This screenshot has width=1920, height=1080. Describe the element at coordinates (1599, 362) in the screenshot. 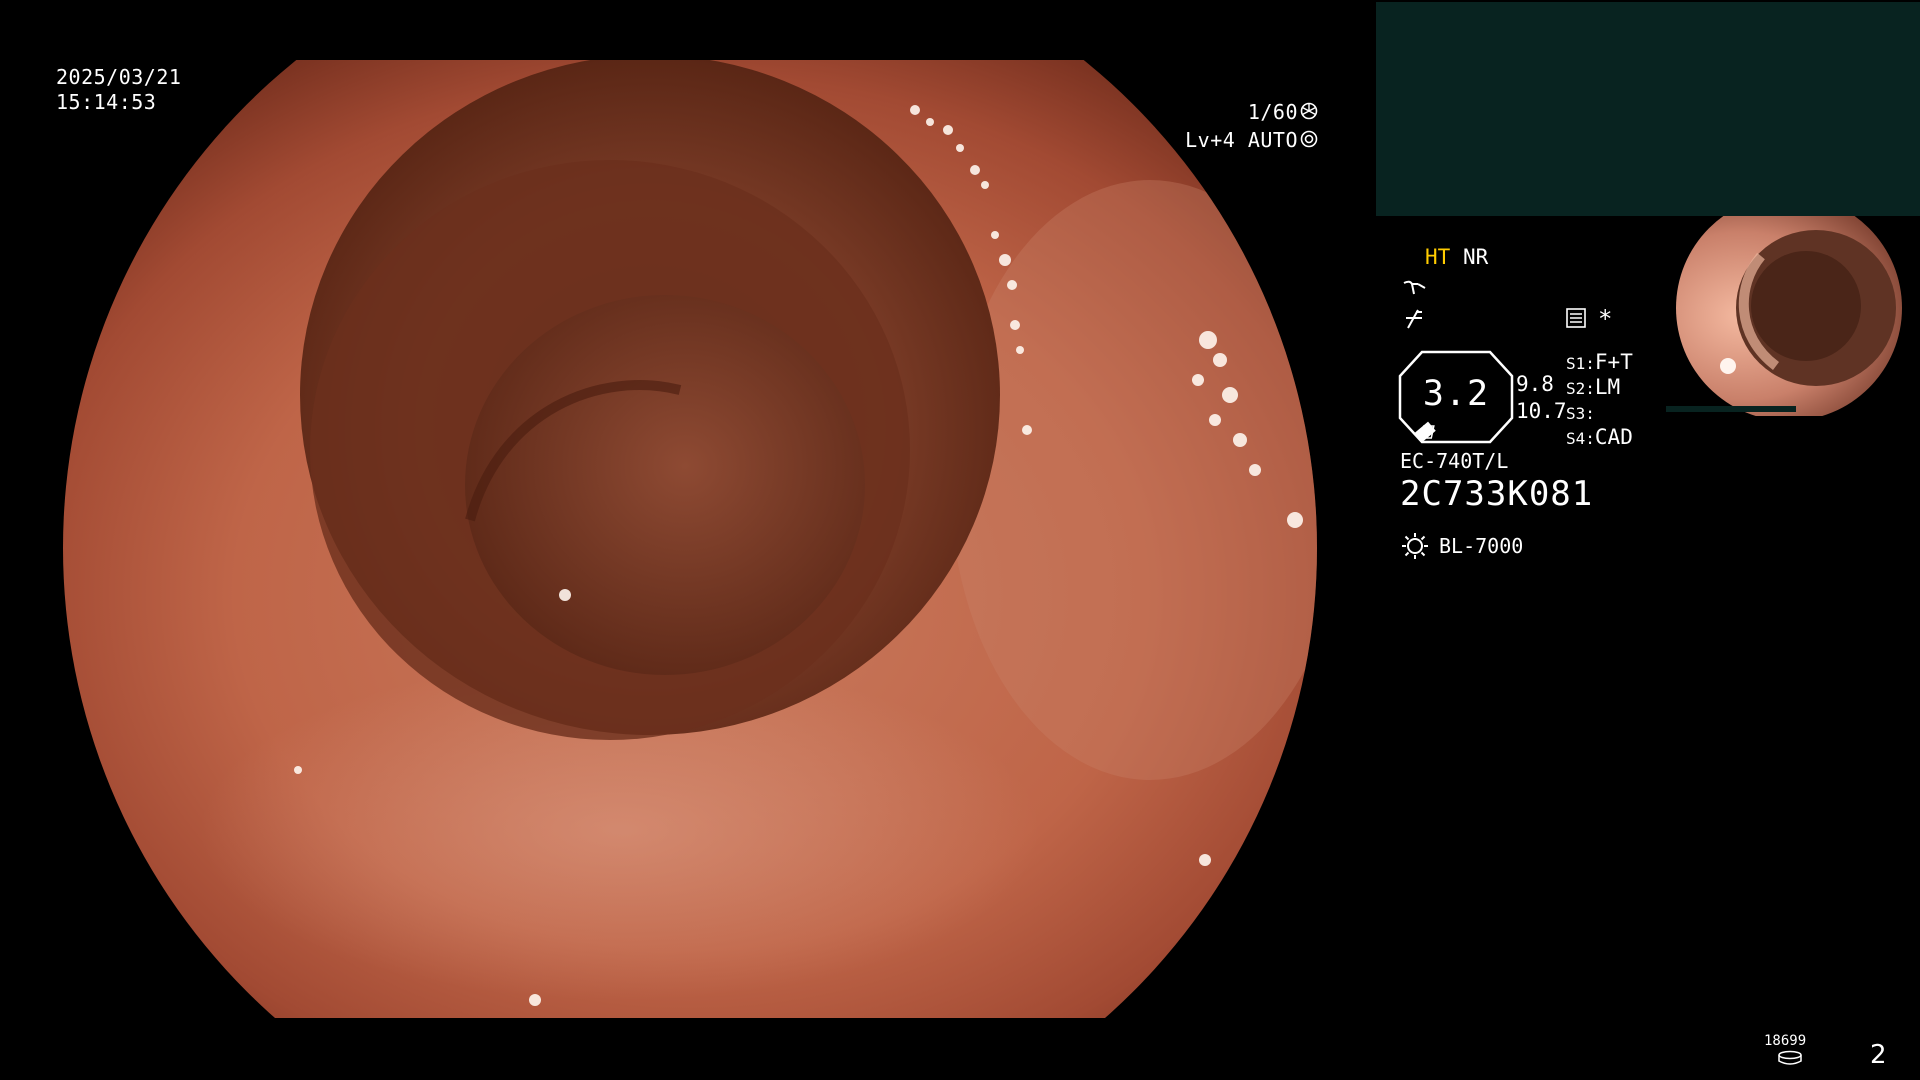

I see `switch-s1: S1:F+T` at that location.